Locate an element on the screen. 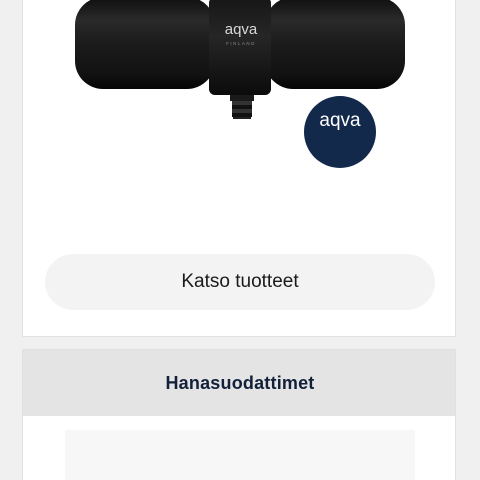  aqva-logo: aqva FINLAND is located at coordinates (241, 33).